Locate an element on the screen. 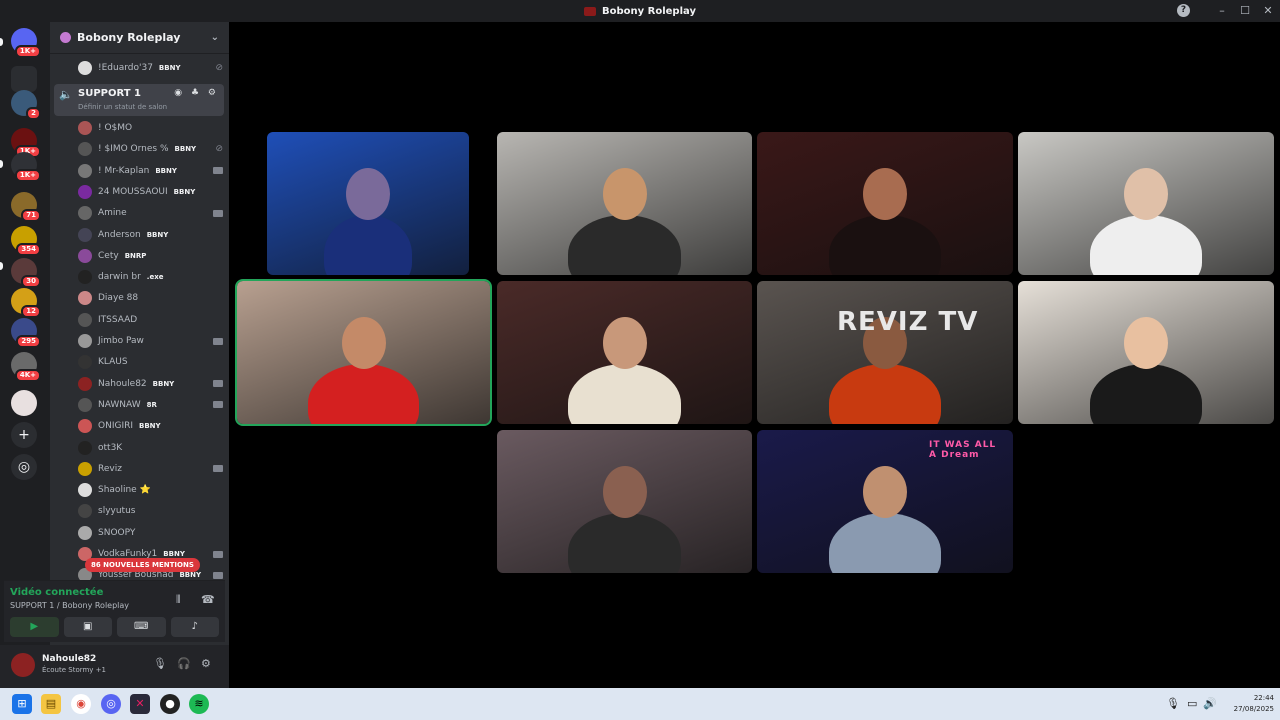 The image size is (1280, 720). member-item: slyyutus is located at coordinates (150, 511).